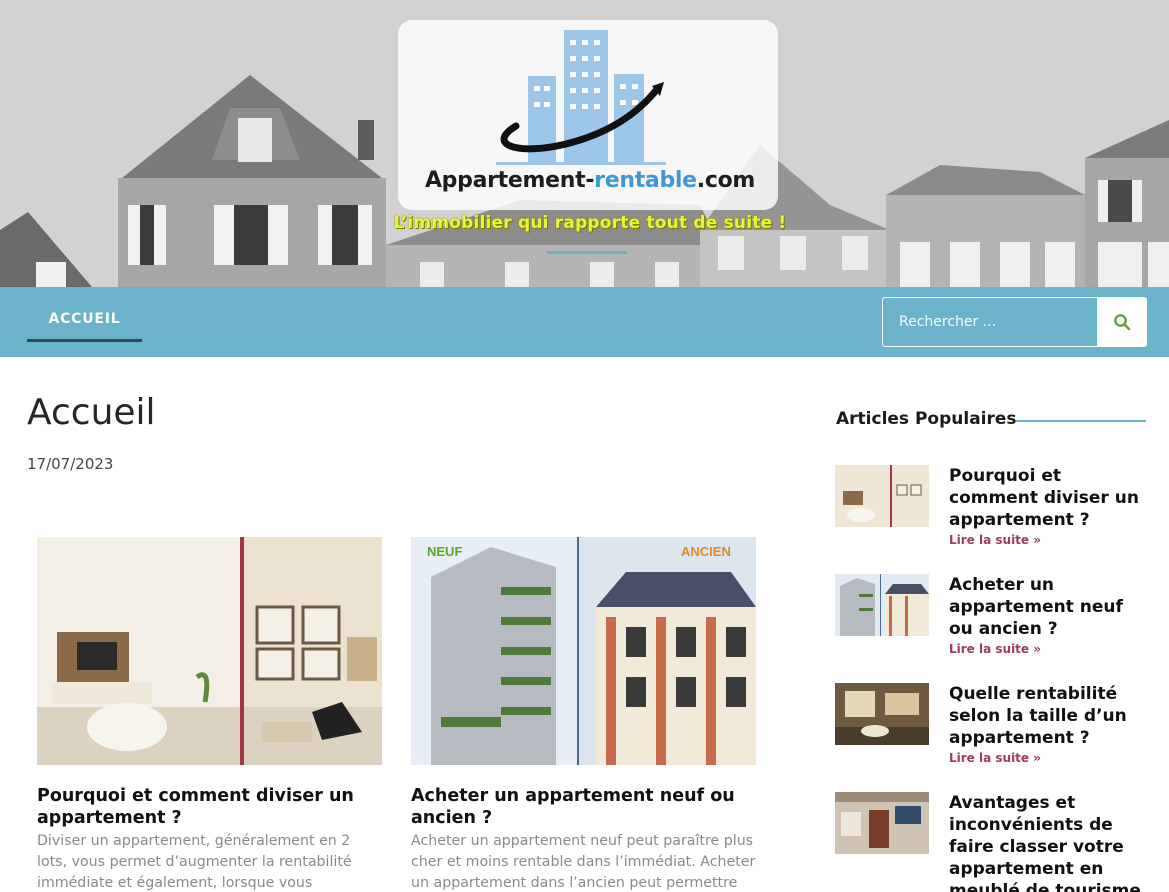 The image size is (1169, 892). Describe the element at coordinates (590, 180) in the screenshot. I see `logo-text: Appartement-rentable.com` at that location.